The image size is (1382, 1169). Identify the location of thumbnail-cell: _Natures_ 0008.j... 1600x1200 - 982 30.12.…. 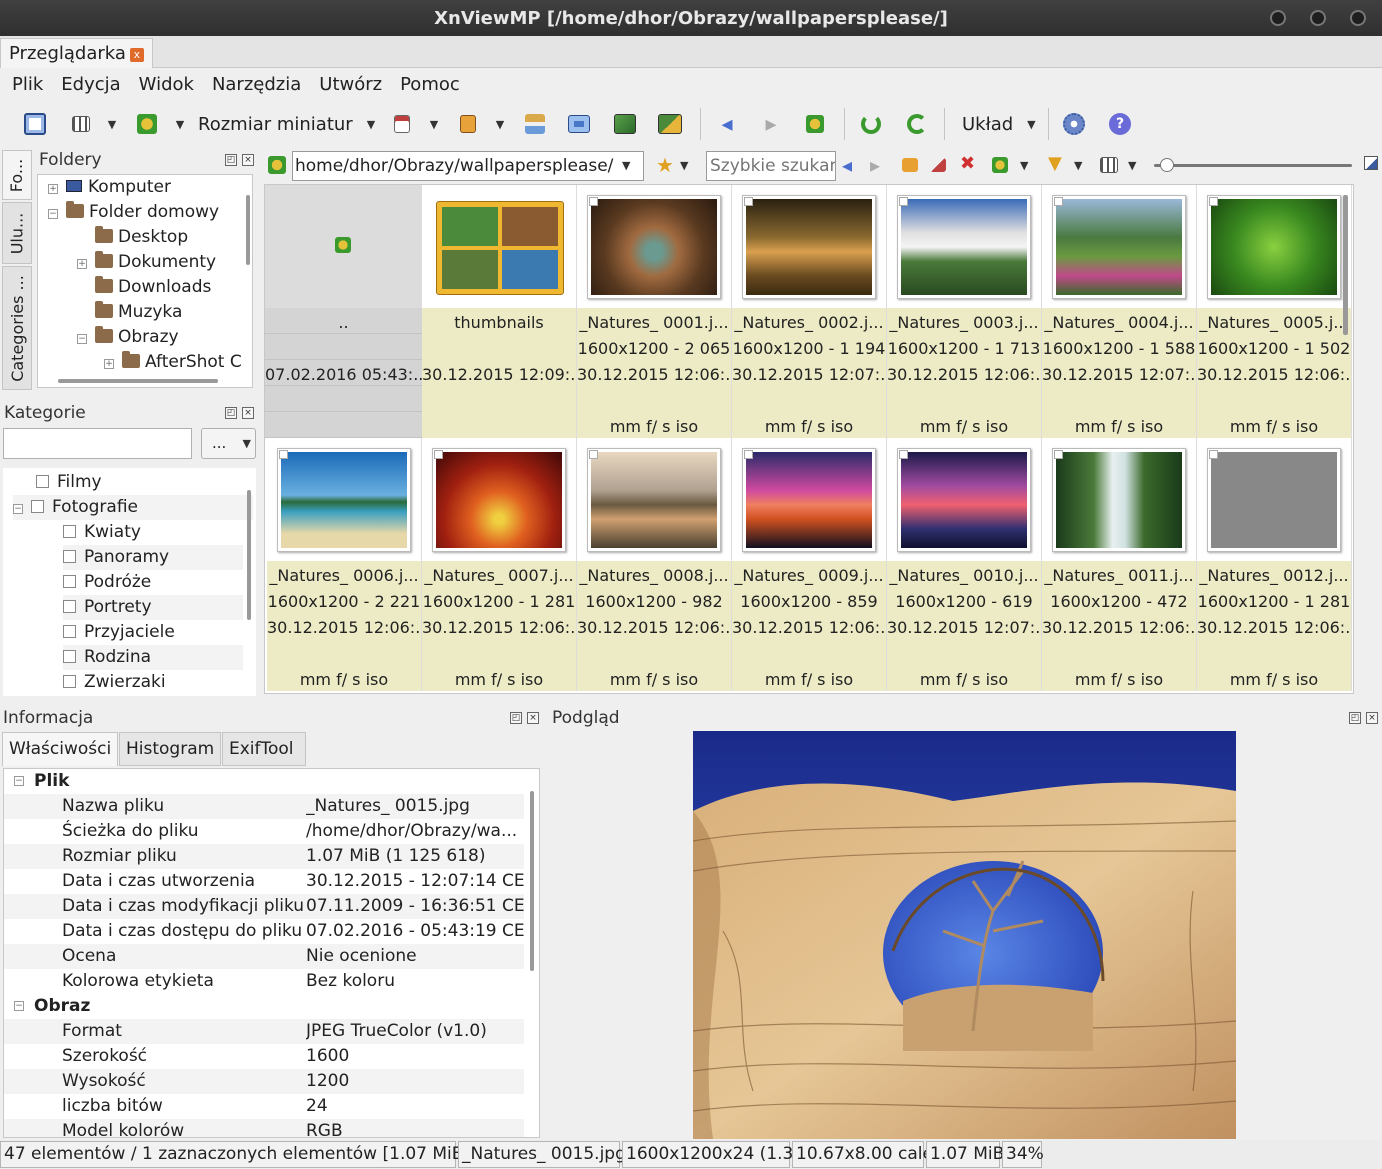
(654, 564).